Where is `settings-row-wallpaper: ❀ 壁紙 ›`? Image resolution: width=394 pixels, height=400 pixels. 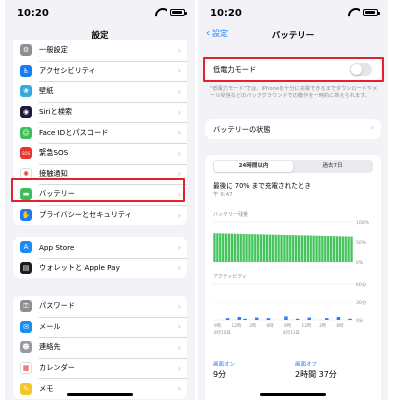
settings-row-wallpaper: ❀ 壁紙 › is located at coordinates (100, 91).